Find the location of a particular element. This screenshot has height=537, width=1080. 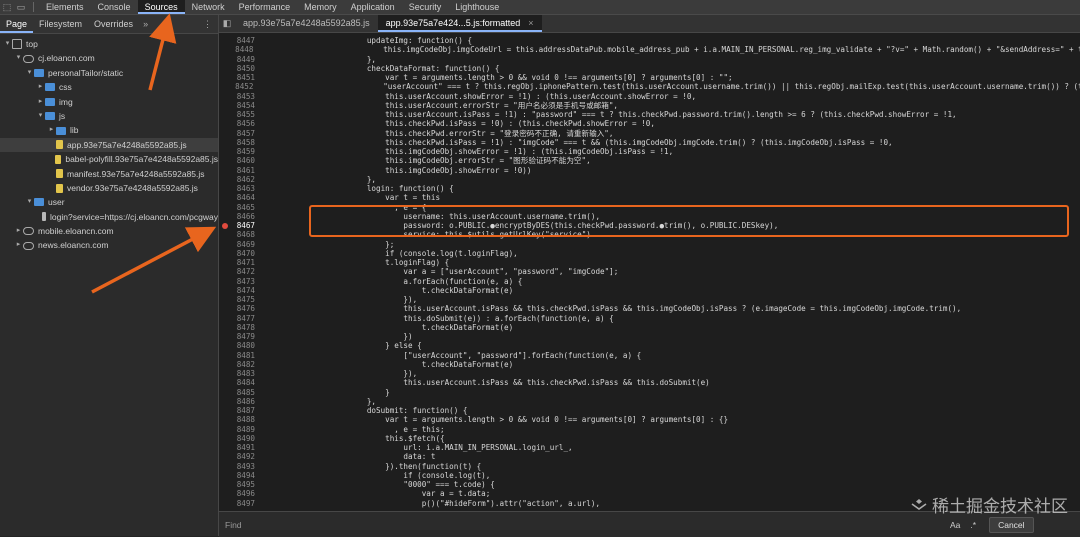

arrow-to-breakpoint is located at coordinates (154, 260).